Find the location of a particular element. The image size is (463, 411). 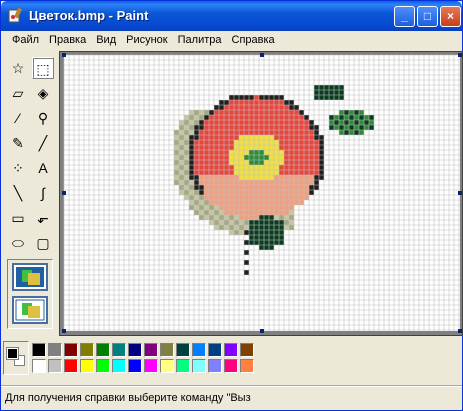

paint-app-icon is located at coordinates (15, 15).